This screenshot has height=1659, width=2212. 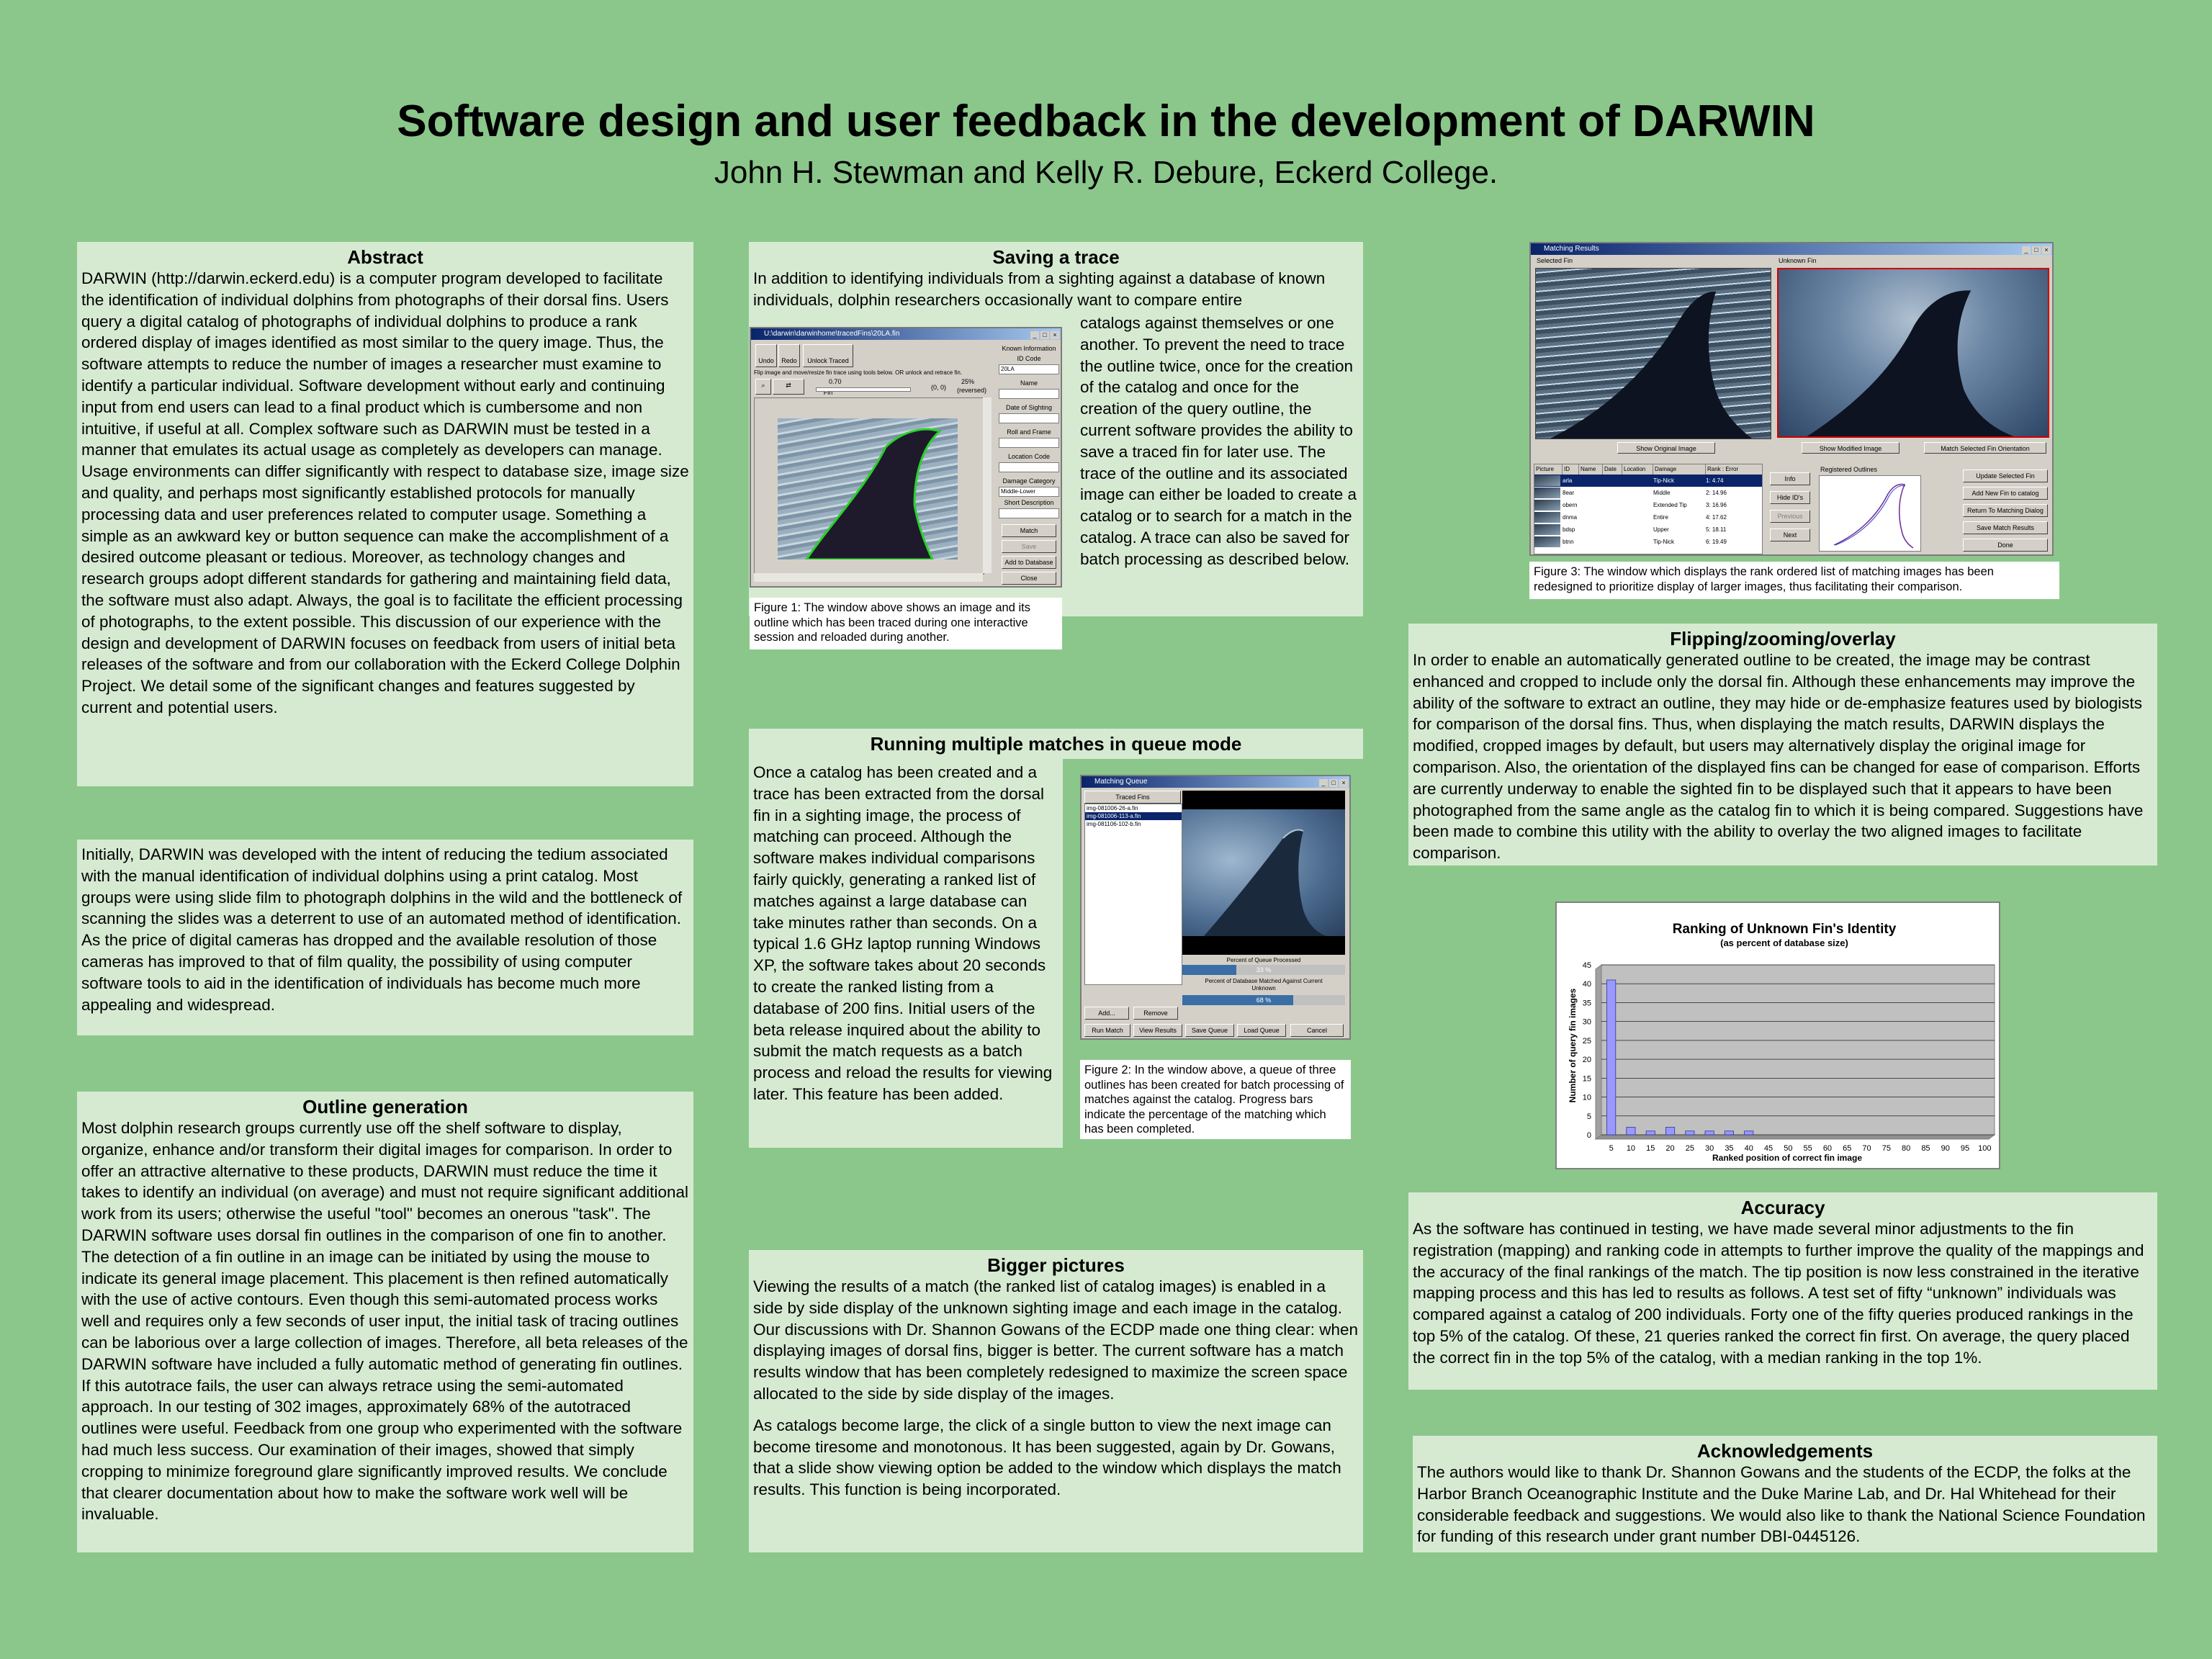 I want to click on name-field, so click(x=1029, y=394).